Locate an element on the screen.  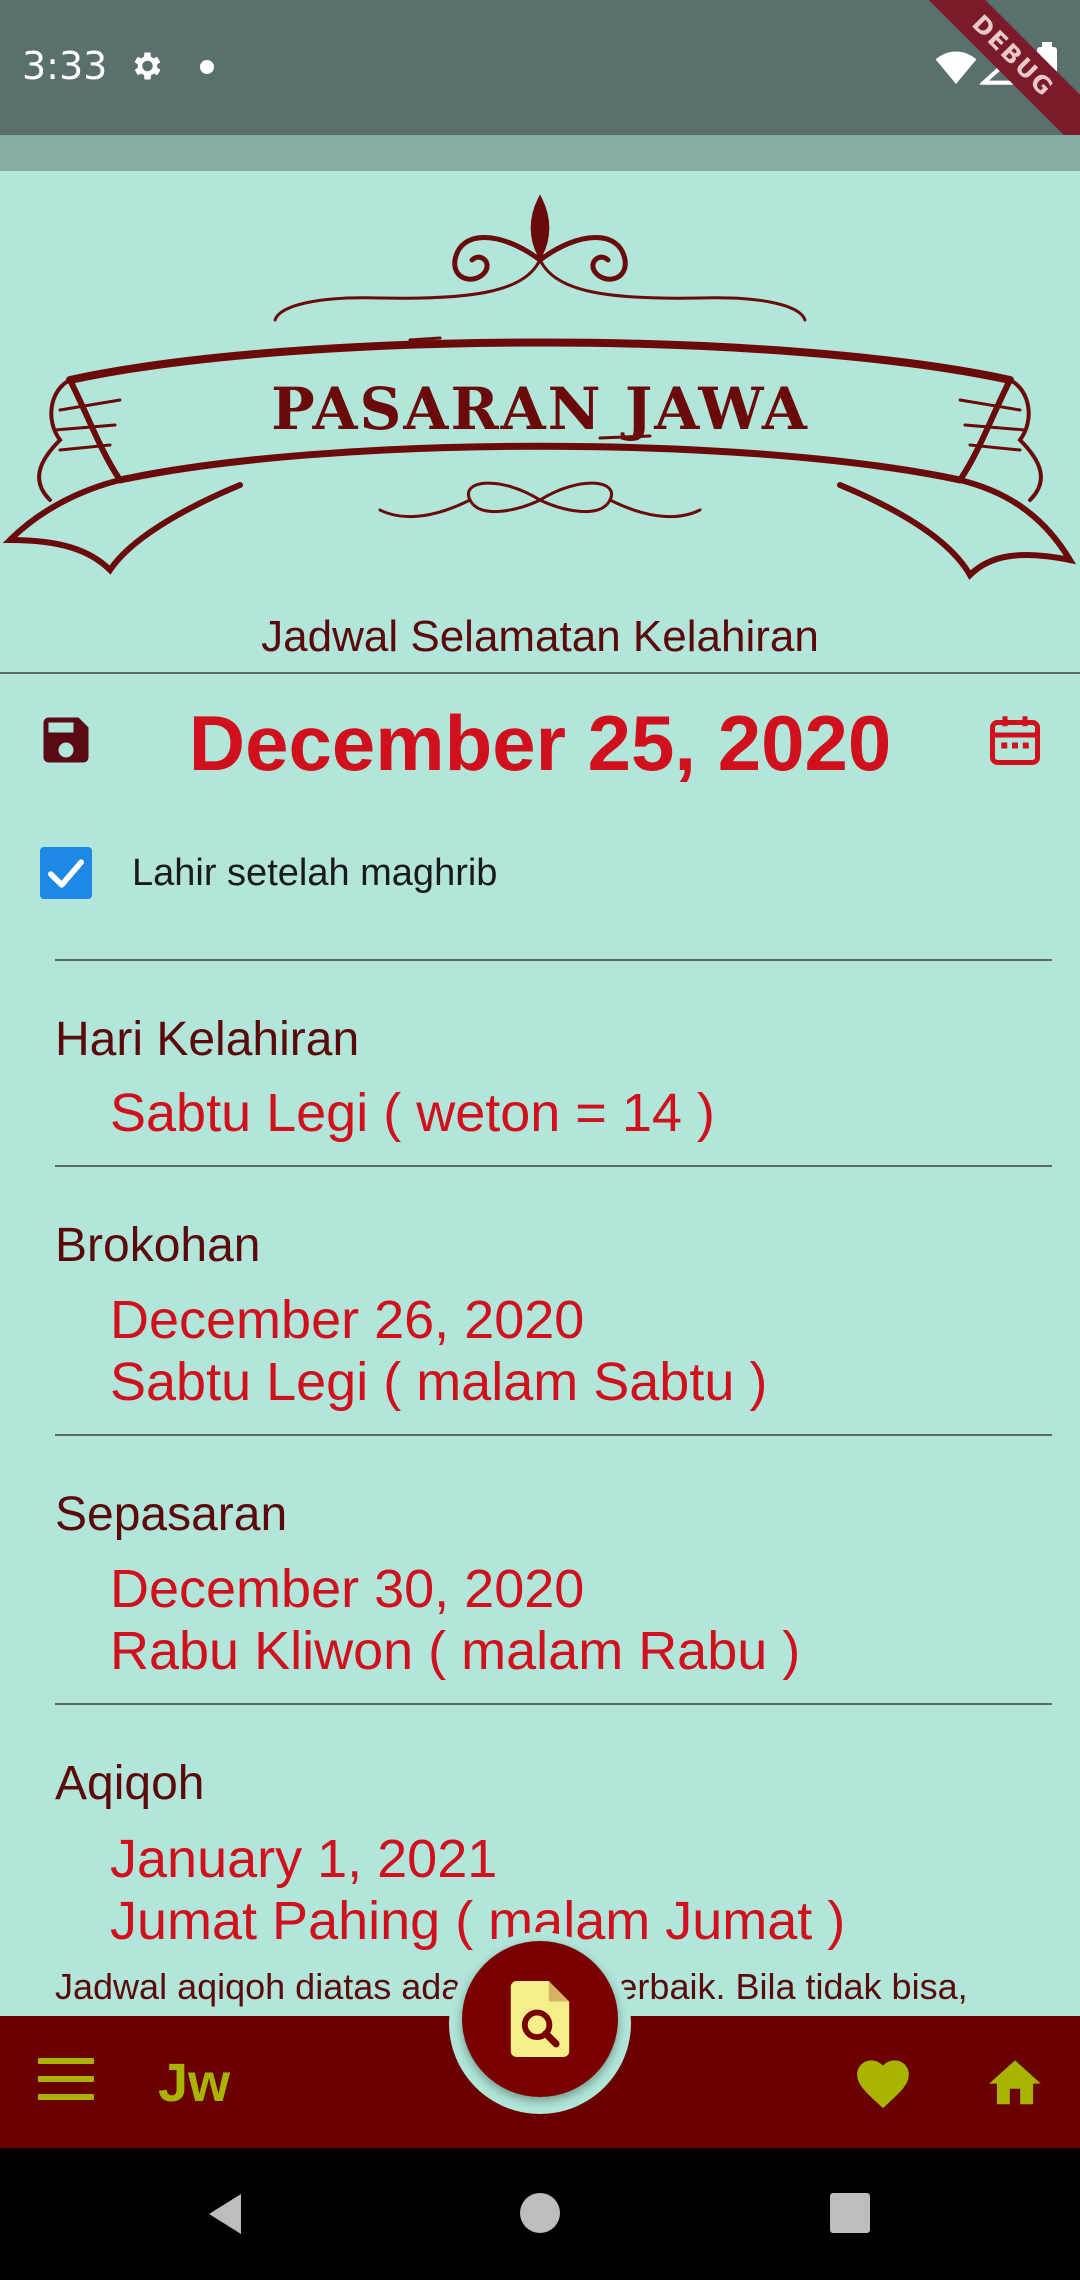
recents-icon is located at coordinates (850, 2213).